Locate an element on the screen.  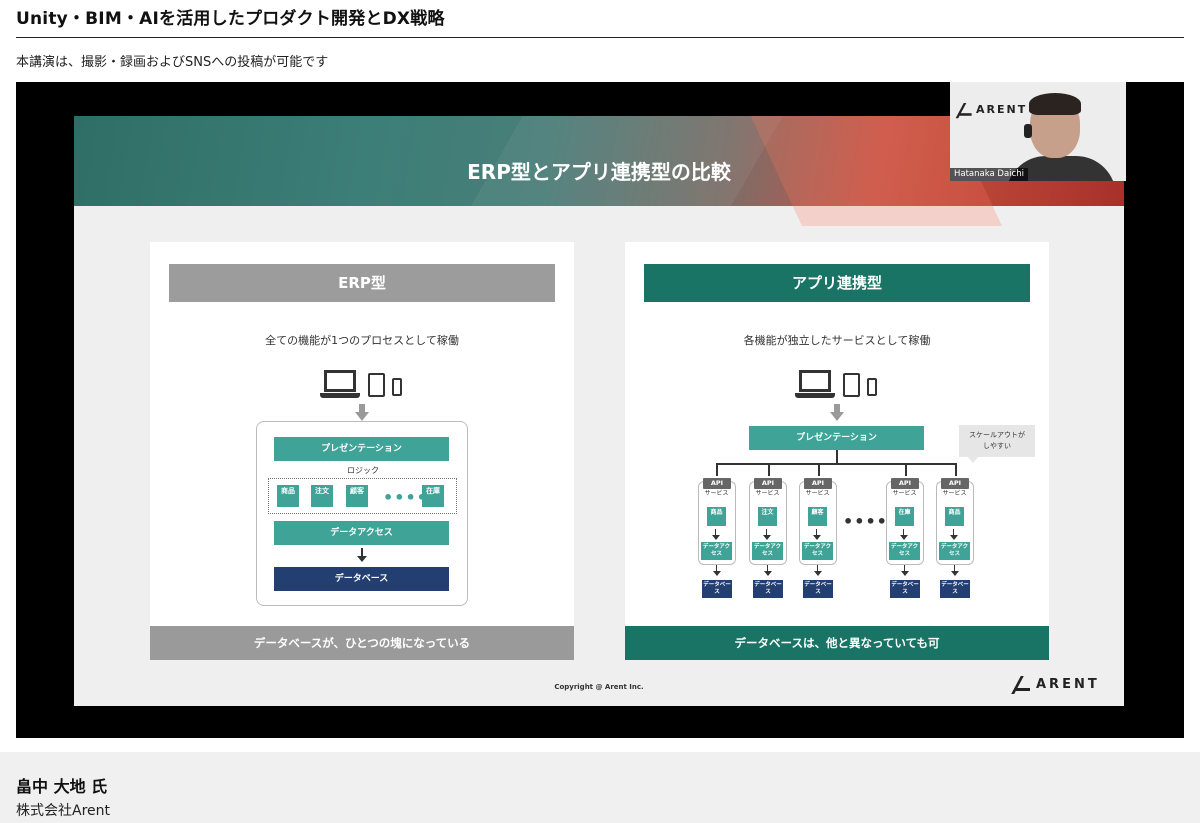
erp-logic-frame: 商品 注文 顧客 •••• 在庫 is located at coordinates (362, 496).